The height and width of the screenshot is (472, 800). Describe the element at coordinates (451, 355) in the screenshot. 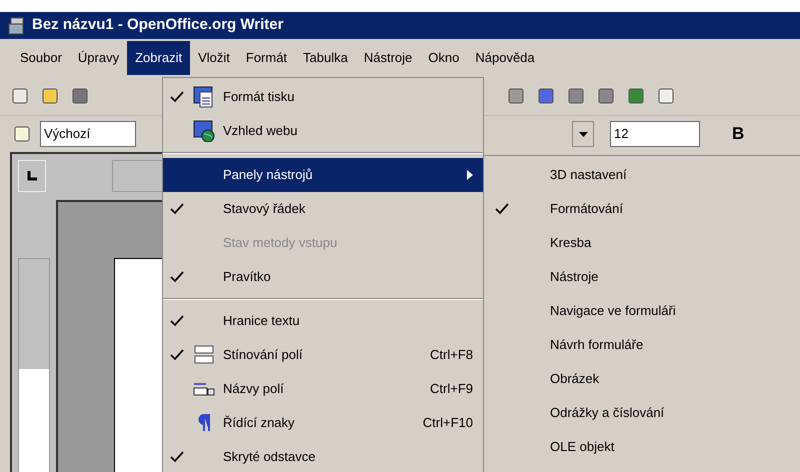

I see `shortcut-label: Ctrl+F8` at that location.